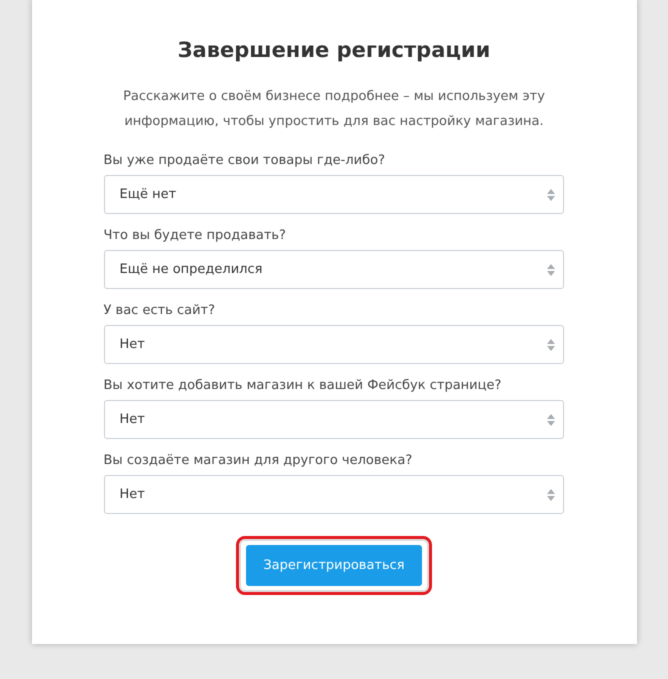  I want to click on question-label: Вы уже продаёте свои товары где-либо?, so click(245, 160).